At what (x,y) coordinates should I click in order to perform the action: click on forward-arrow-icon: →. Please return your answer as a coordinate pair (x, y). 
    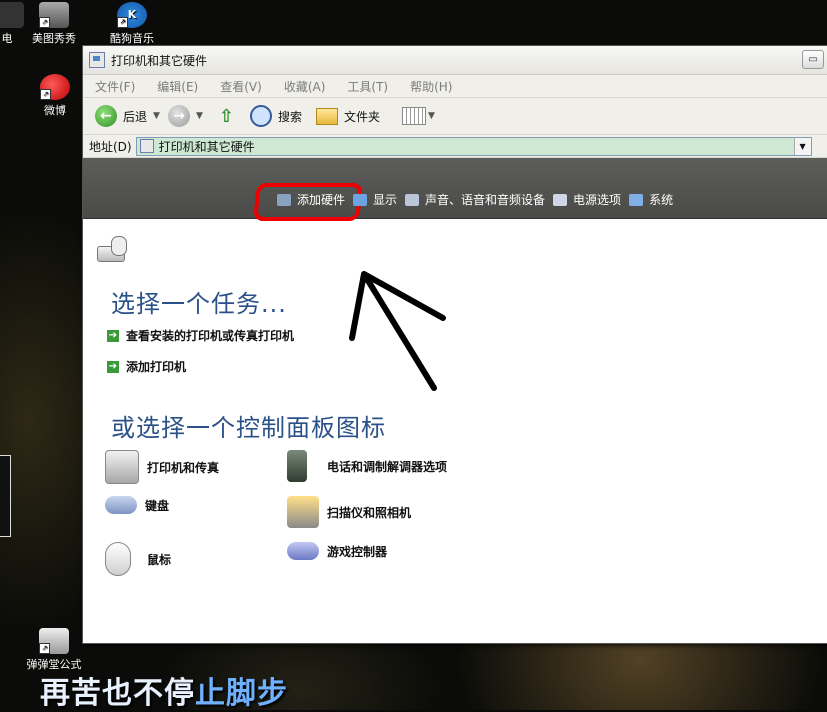
    Looking at the image, I should click on (178, 116).